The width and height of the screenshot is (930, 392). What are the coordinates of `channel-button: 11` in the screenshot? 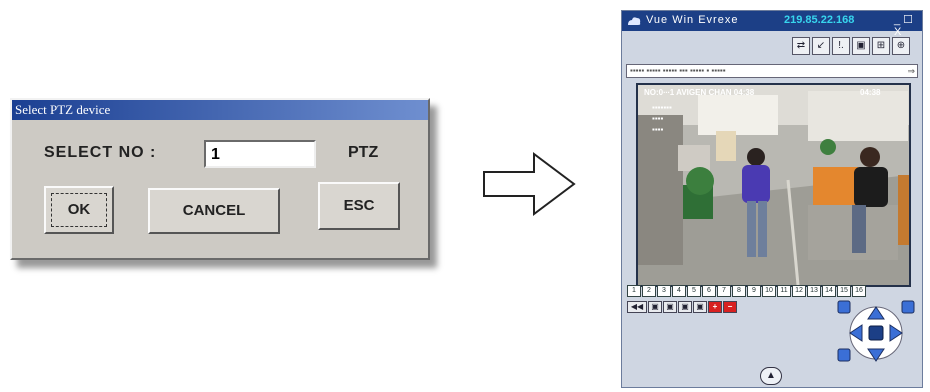 It's located at (784, 291).